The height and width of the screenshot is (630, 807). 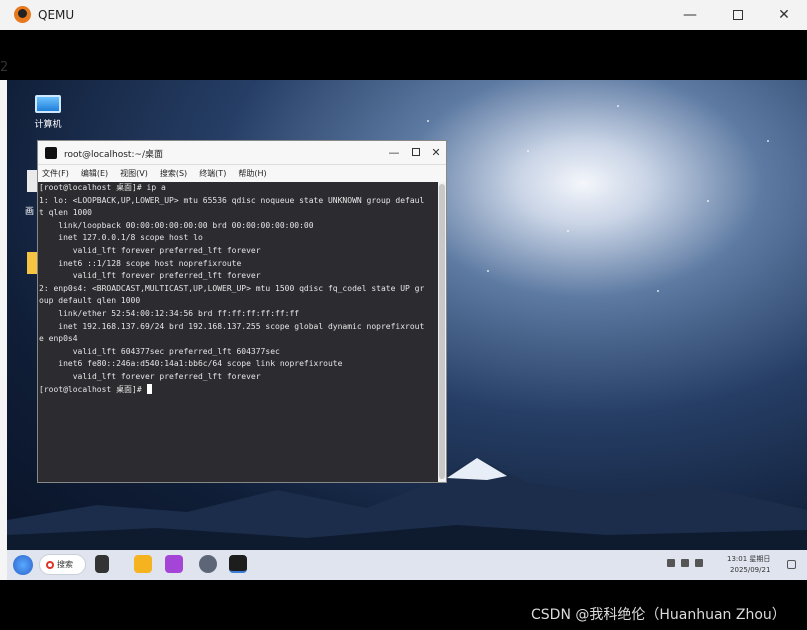 I want to click on menu-view: 视图(V), so click(x=134, y=173).